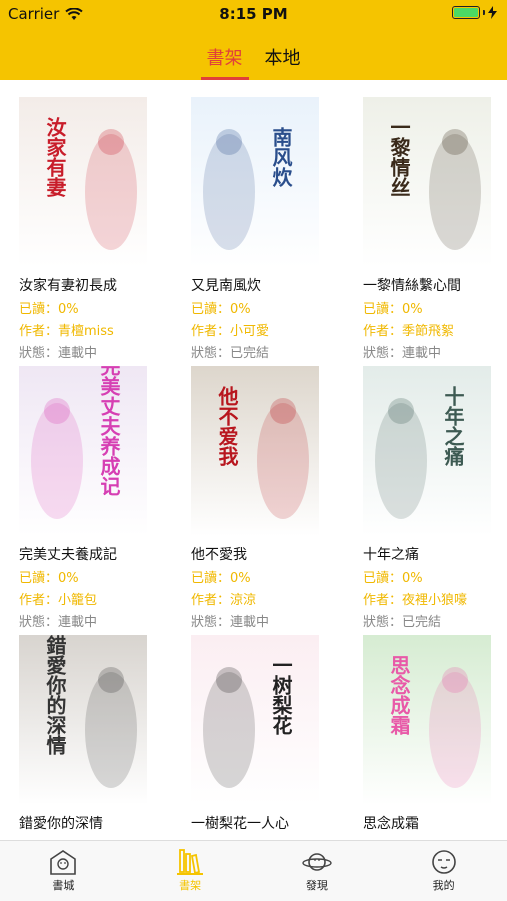 The height and width of the screenshot is (901, 507). What do you see at coordinates (409, 331) in the screenshot?
I see `book-author: 作者：季節飛絮` at bounding box center [409, 331].